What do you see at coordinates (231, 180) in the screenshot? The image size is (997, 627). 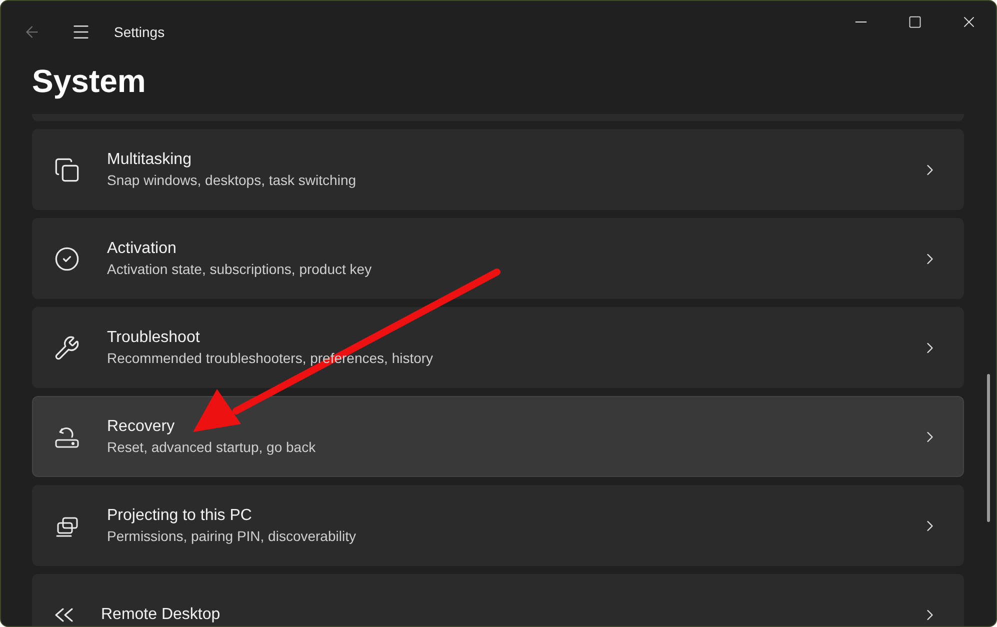 I see `item-description: Snap windows, desktops, task switching` at bounding box center [231, 180].